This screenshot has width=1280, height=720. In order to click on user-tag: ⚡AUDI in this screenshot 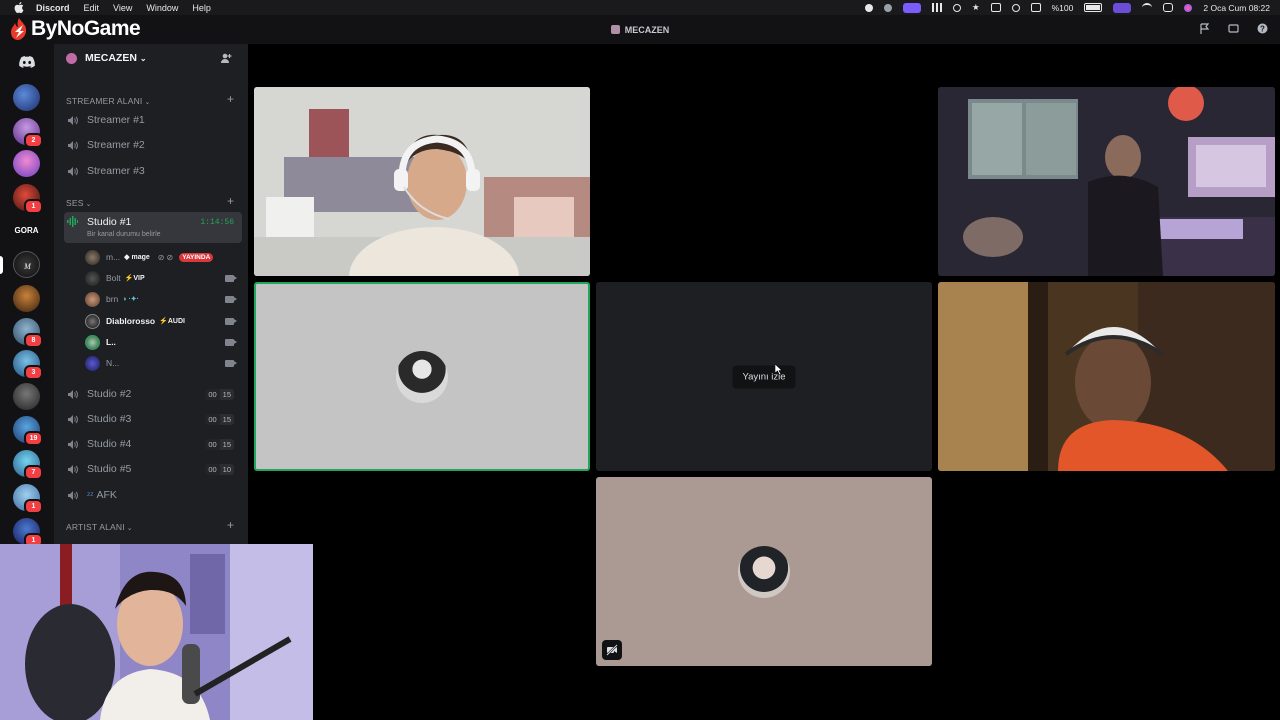, I will do `click(172, 321)`.